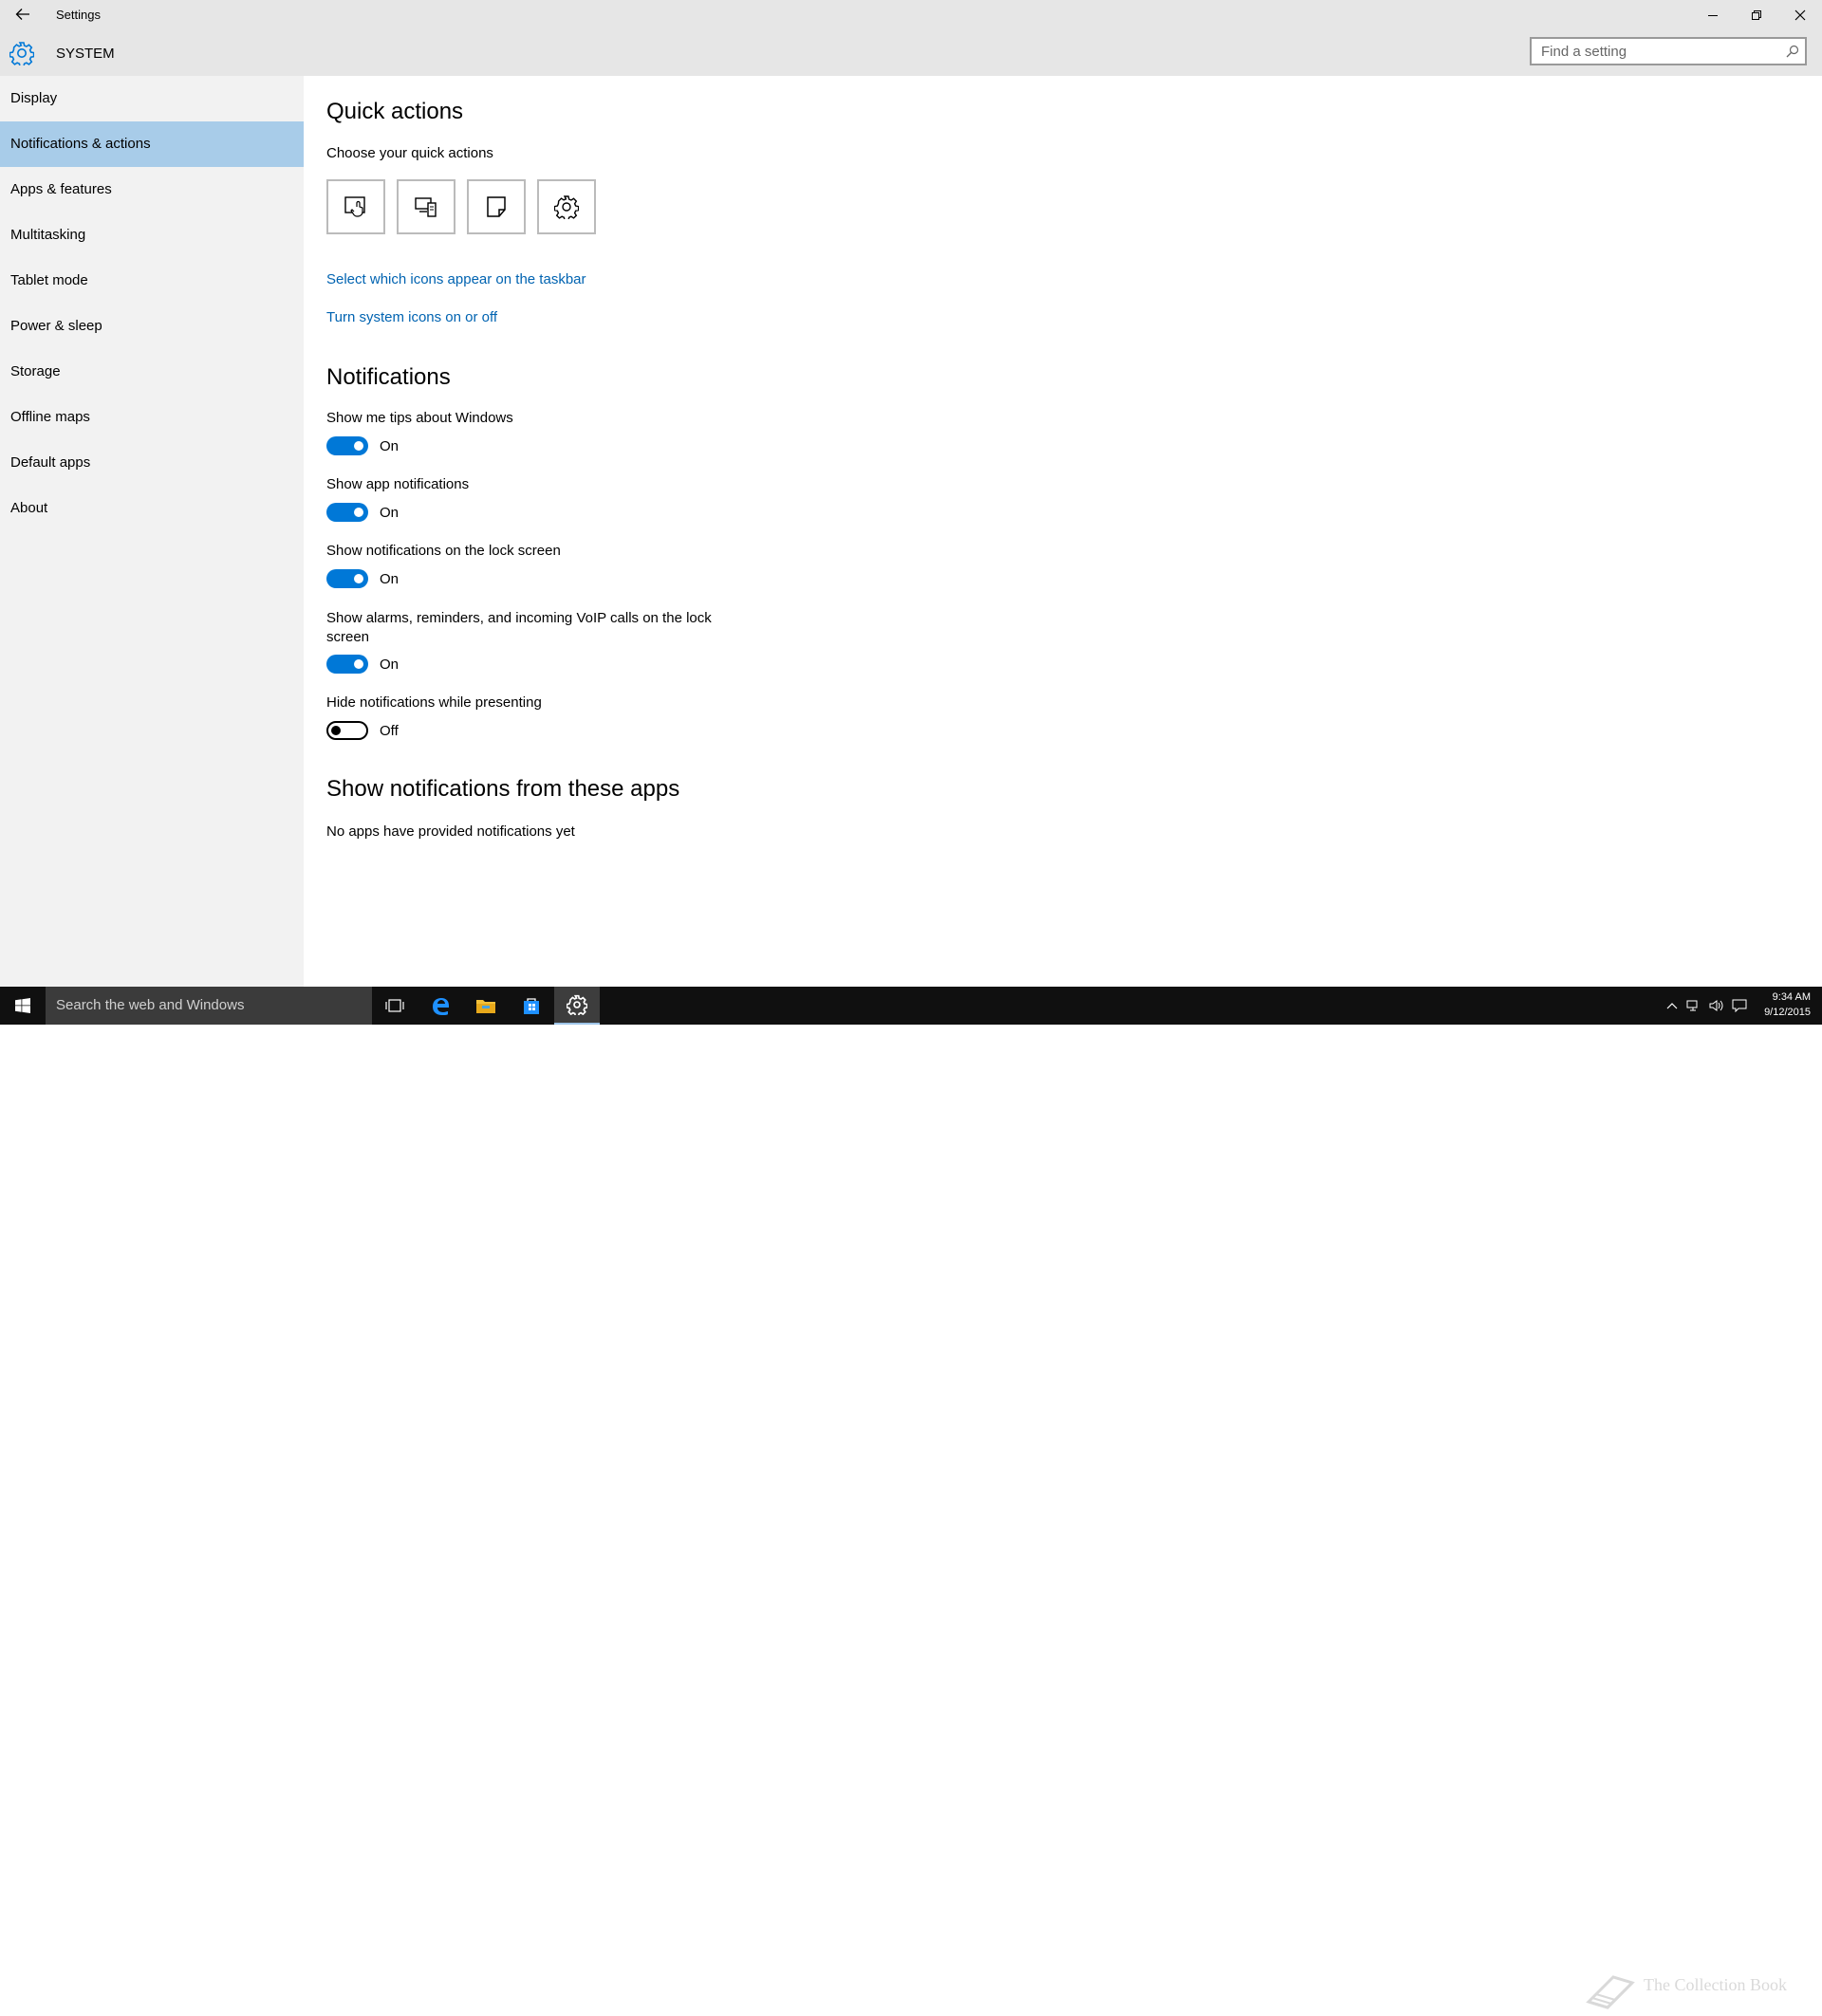  I want to click on note-icon, so click(496, 206).